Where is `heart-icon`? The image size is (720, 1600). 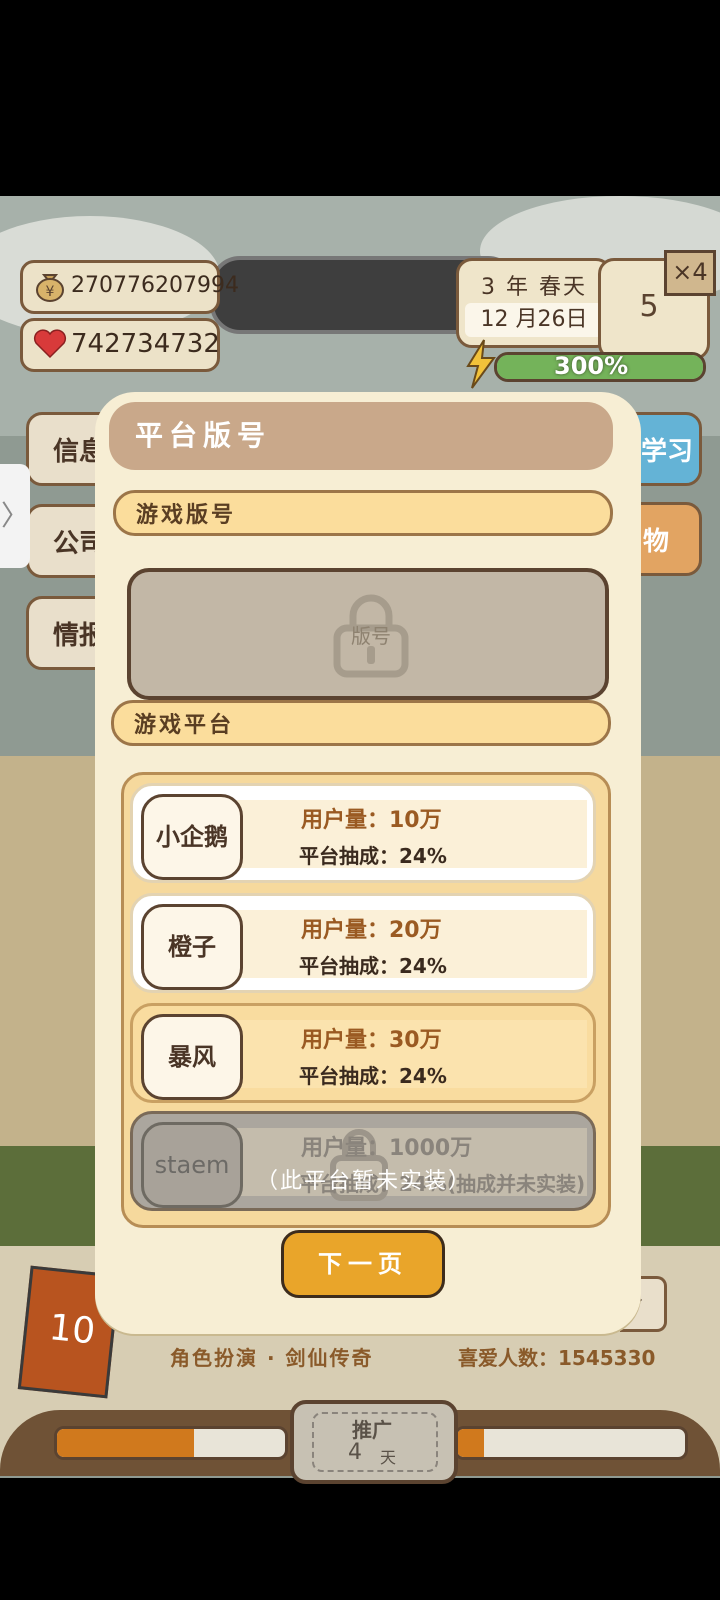 heart-icon is located at coordinates (50, 344).